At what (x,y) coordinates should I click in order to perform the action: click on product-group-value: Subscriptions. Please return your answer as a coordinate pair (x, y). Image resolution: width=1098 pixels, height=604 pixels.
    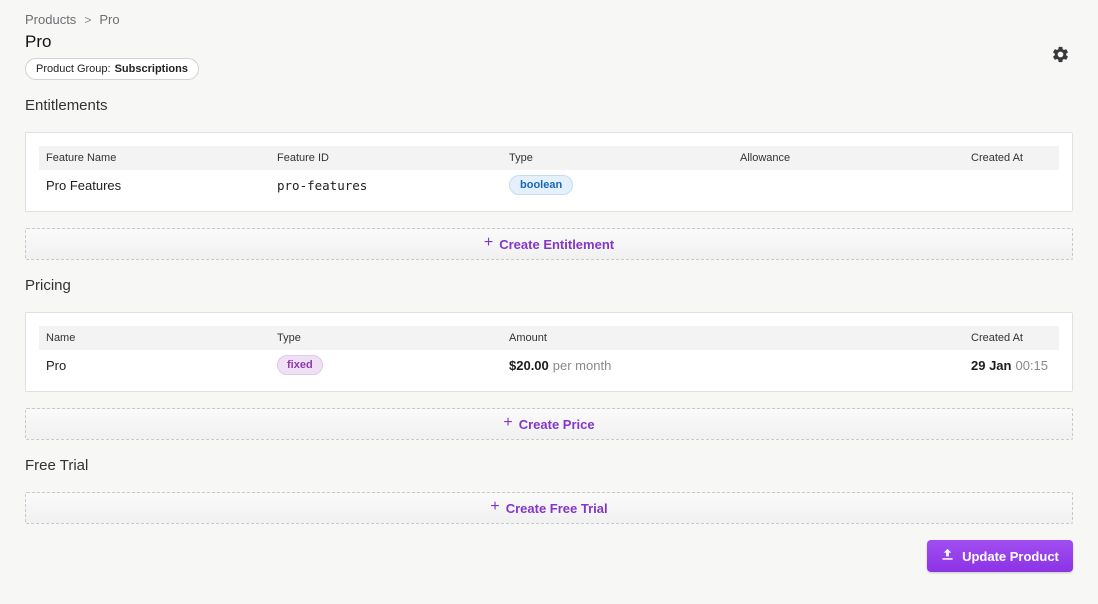
    Looking at the image, I should click on (151, 69).